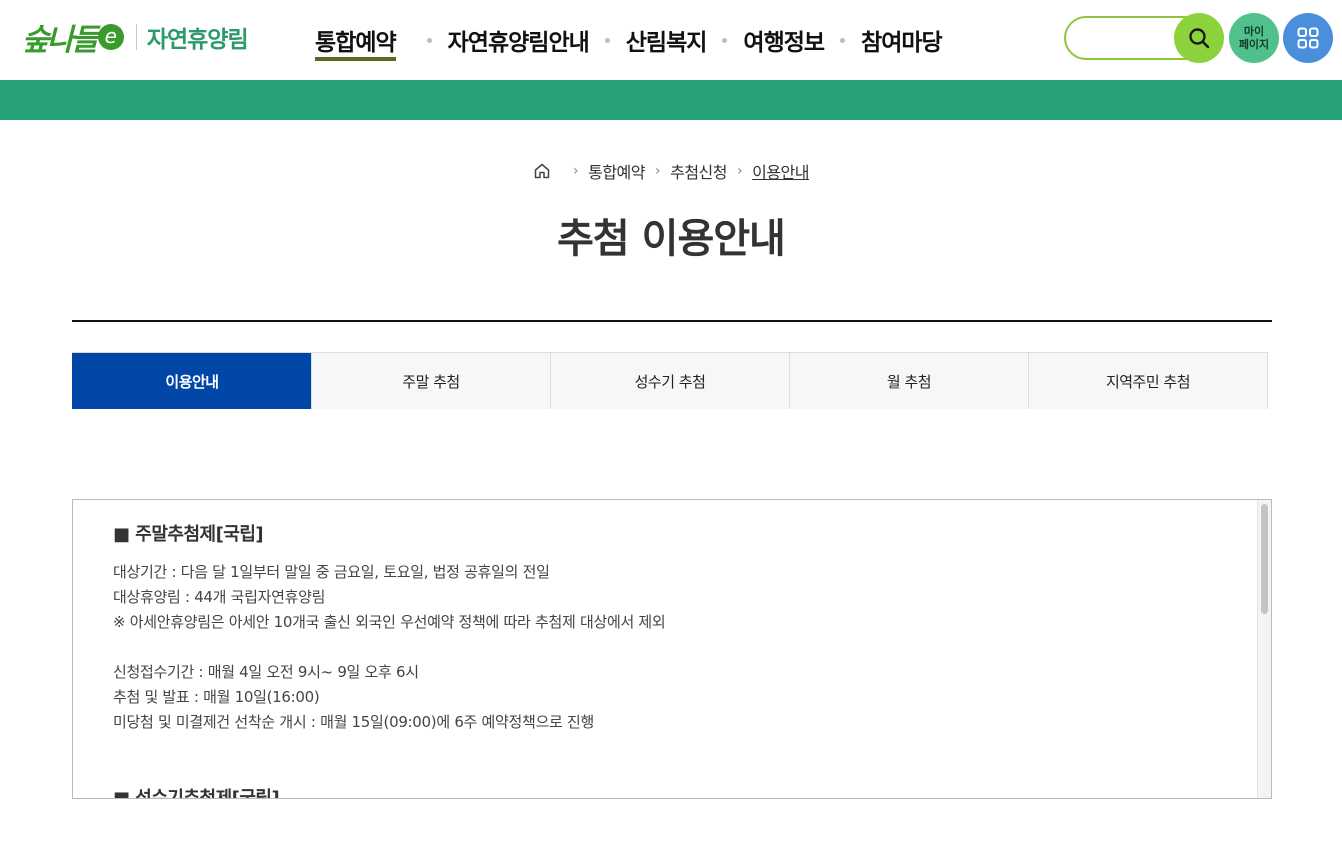  What do you see at coordinates (355, 40) in the screenshot?
I see `nav-item-integrated-reservation: 통합예약` at bounding box center [355, 40].